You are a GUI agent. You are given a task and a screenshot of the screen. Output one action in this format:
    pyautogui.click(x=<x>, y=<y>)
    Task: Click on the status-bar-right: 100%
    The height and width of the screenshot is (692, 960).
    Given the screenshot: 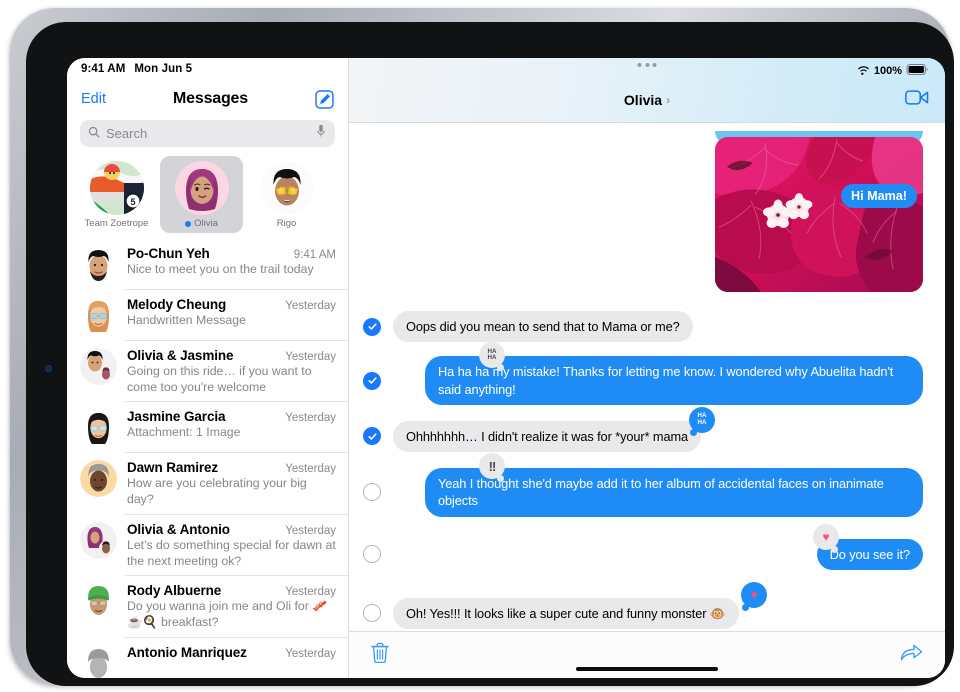 What is the action you would take?
    pyautogui.click(x=647, y=69)
    